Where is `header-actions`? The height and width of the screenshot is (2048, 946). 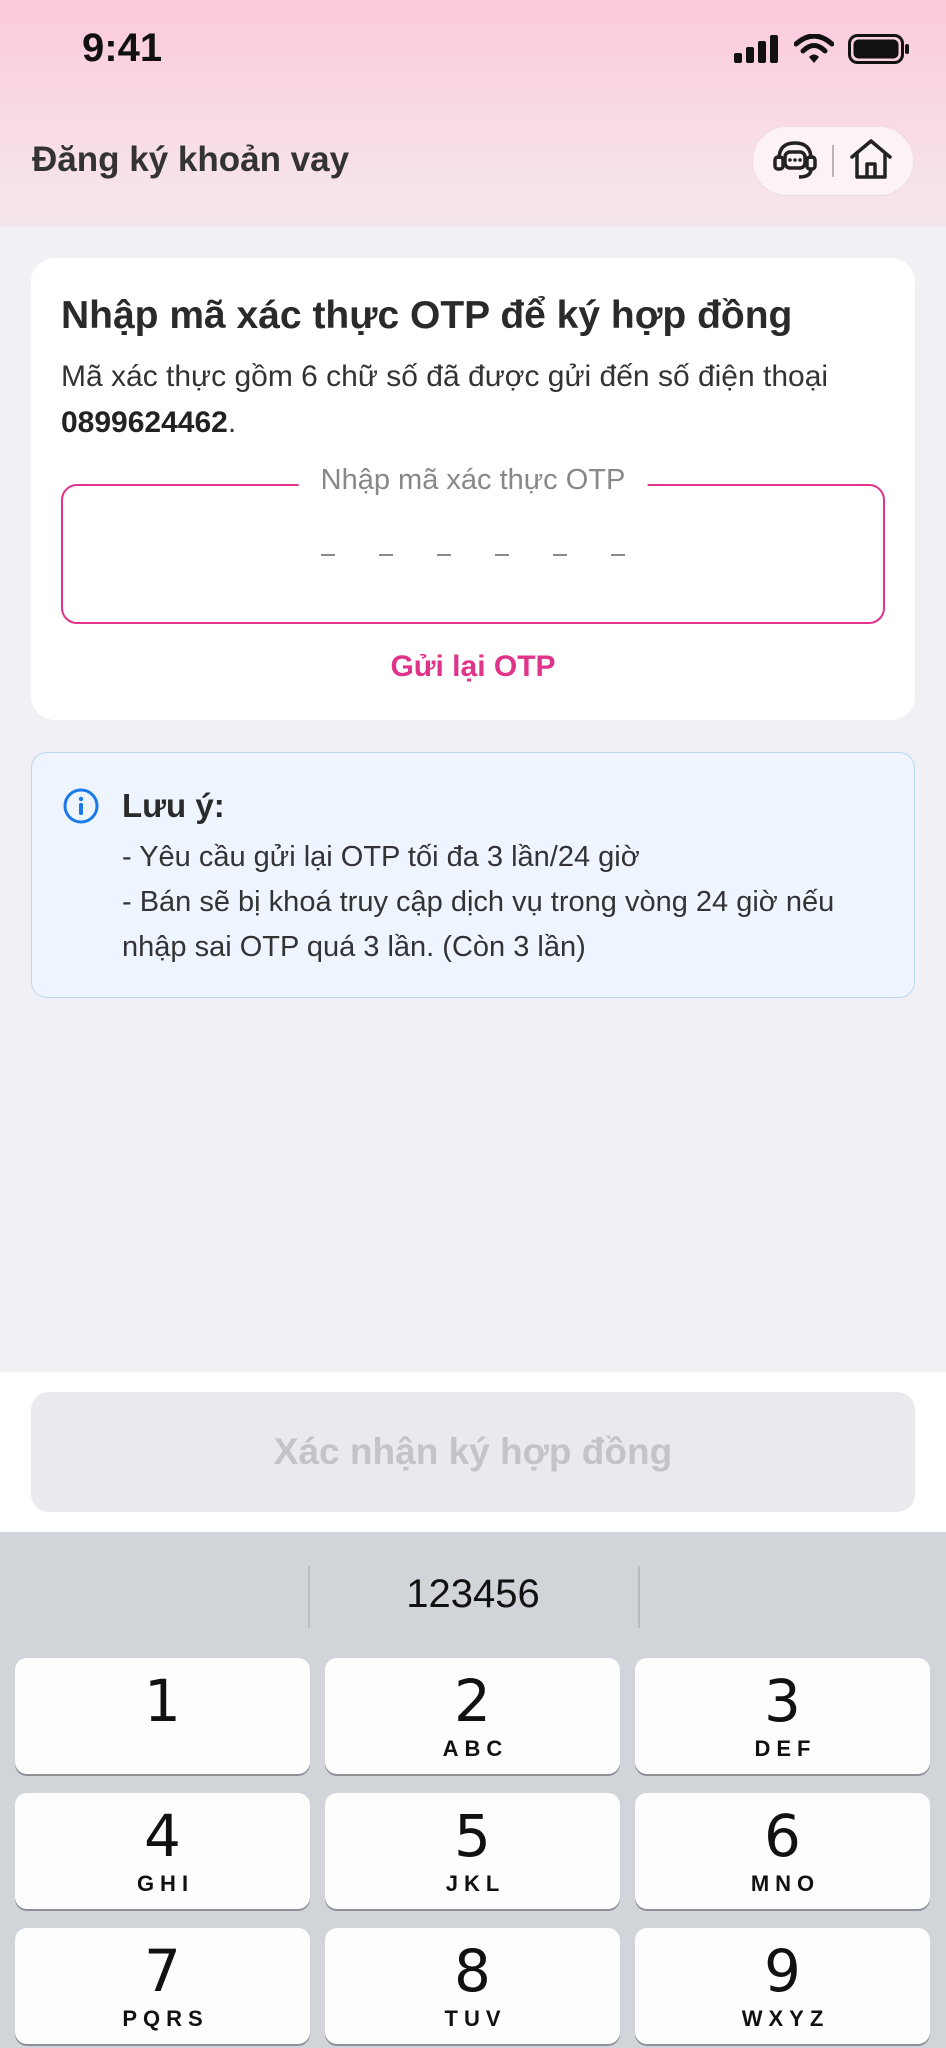 header-actions is located at coordinates (833, 161).